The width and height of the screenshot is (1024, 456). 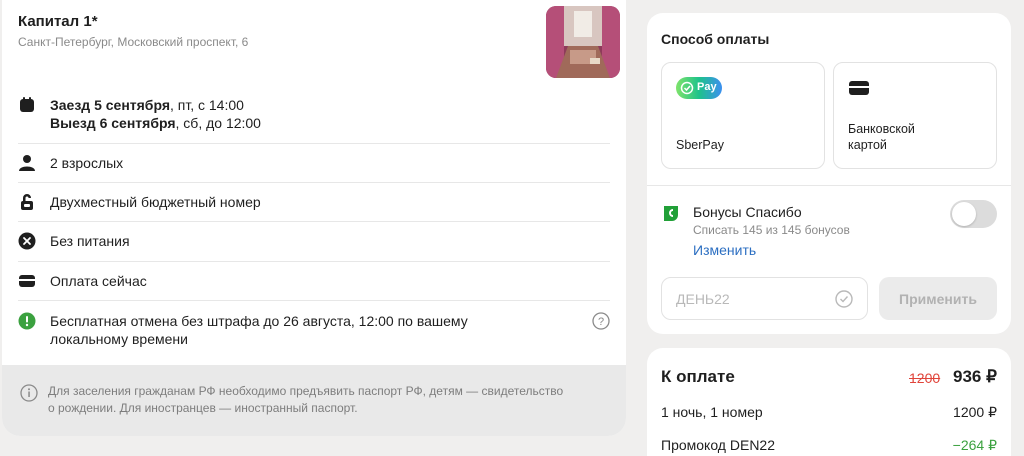 I want to click on hotel-photo, so click(x=583, y=42).